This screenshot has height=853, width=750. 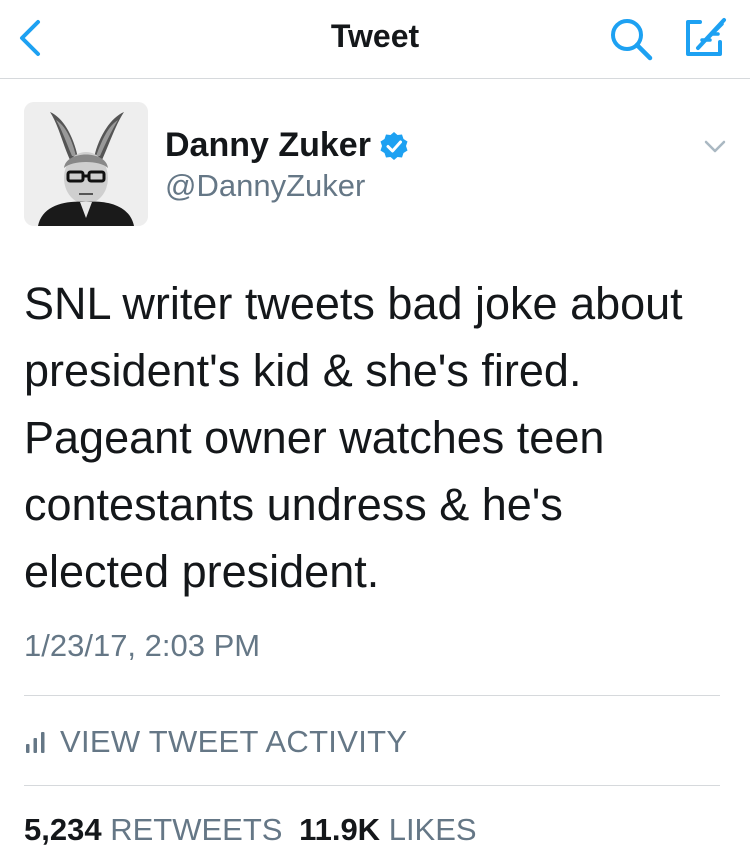 What do you see at coordinates (303, 370) in the screenshot?
I see `tweet-text-line: president's kid & she's fired.` at bounding box center [303, 370].